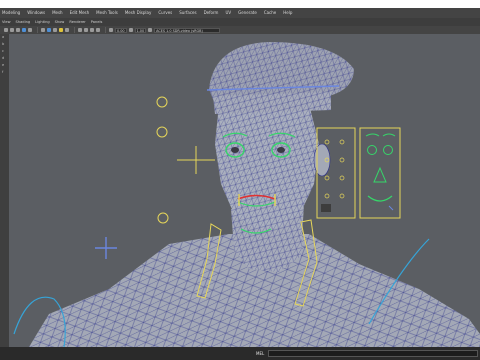 This screenshot has height=360, width=480. Describe the element at coordinates (86, 30) in the screenshot. I see `isolate-select-icon` at that location.